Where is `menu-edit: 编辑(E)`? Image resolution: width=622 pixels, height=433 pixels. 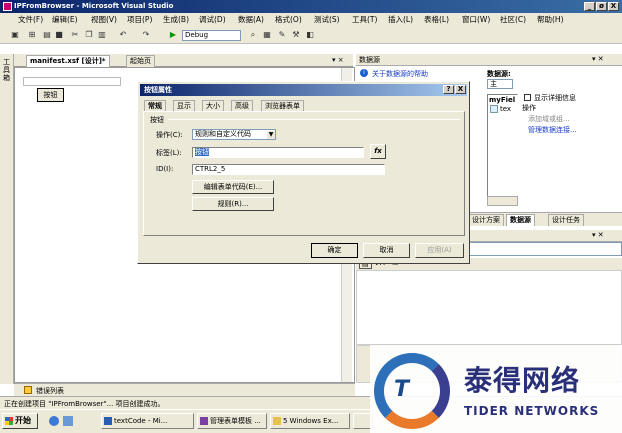
menu-edit: 编辑(E) is located at coordinates (65, 20).